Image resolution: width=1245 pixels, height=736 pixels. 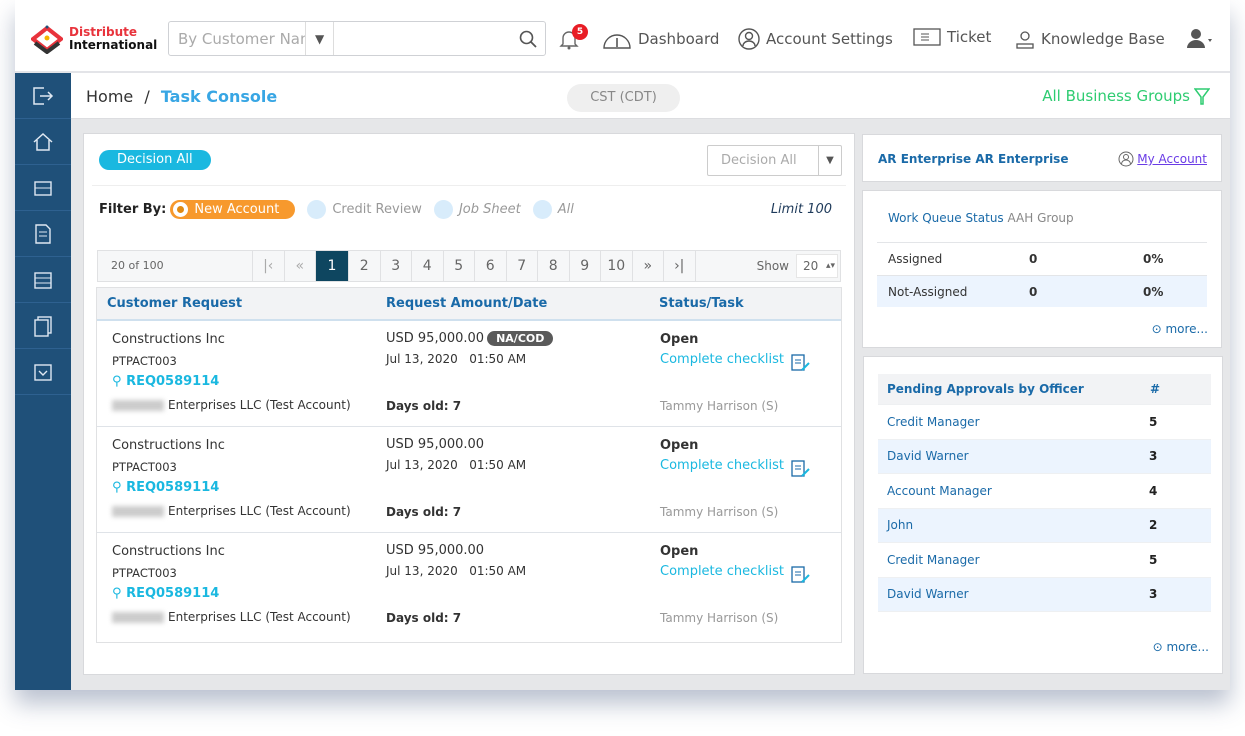 What do you see at coordinates (423, 38) in the screenshot?
I see `search-input` at bounding box center [423, 38].